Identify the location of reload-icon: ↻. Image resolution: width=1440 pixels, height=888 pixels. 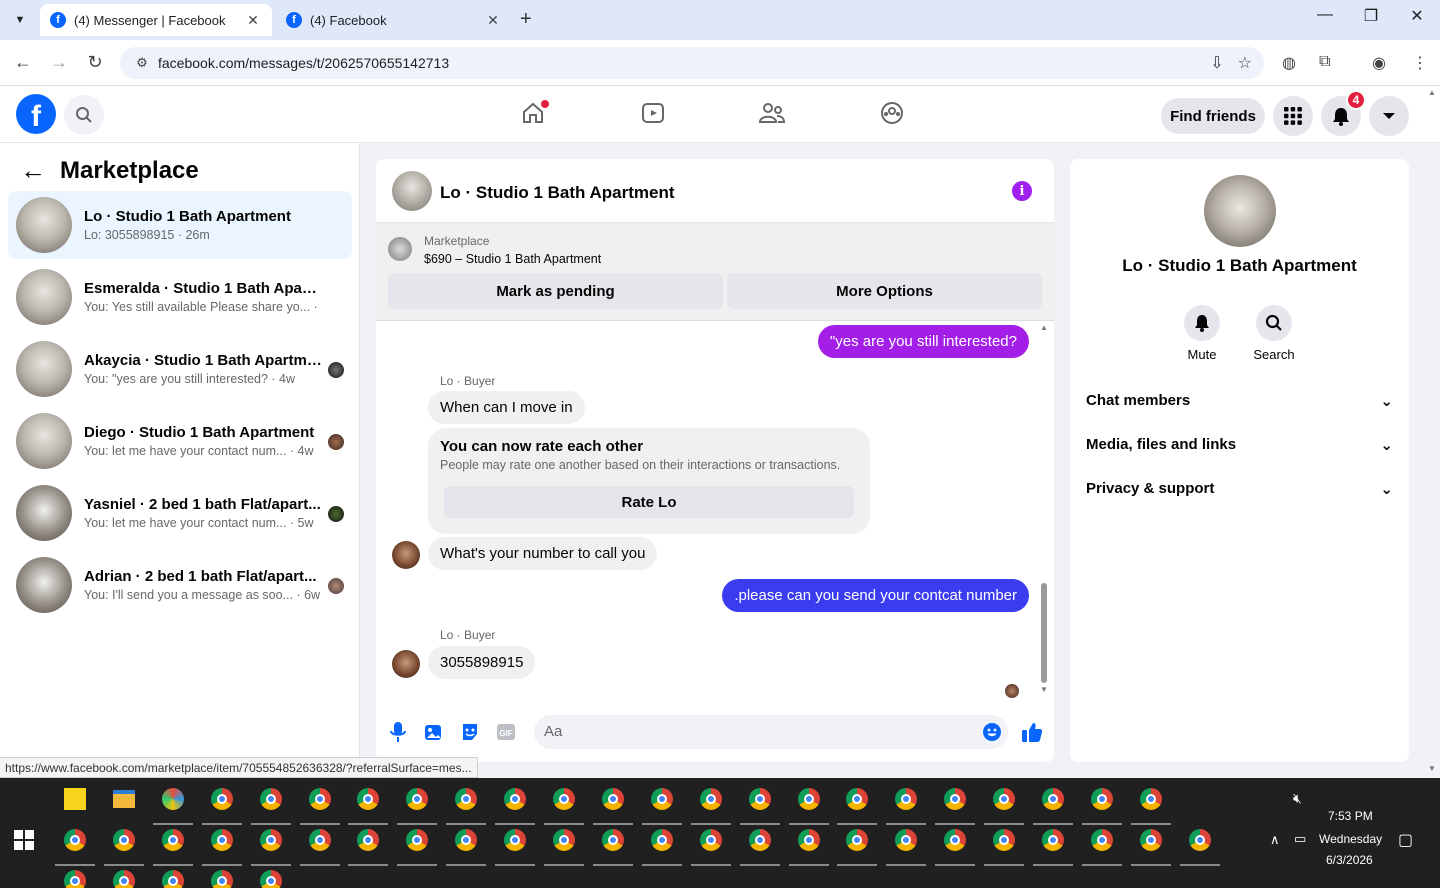
(95, 62).